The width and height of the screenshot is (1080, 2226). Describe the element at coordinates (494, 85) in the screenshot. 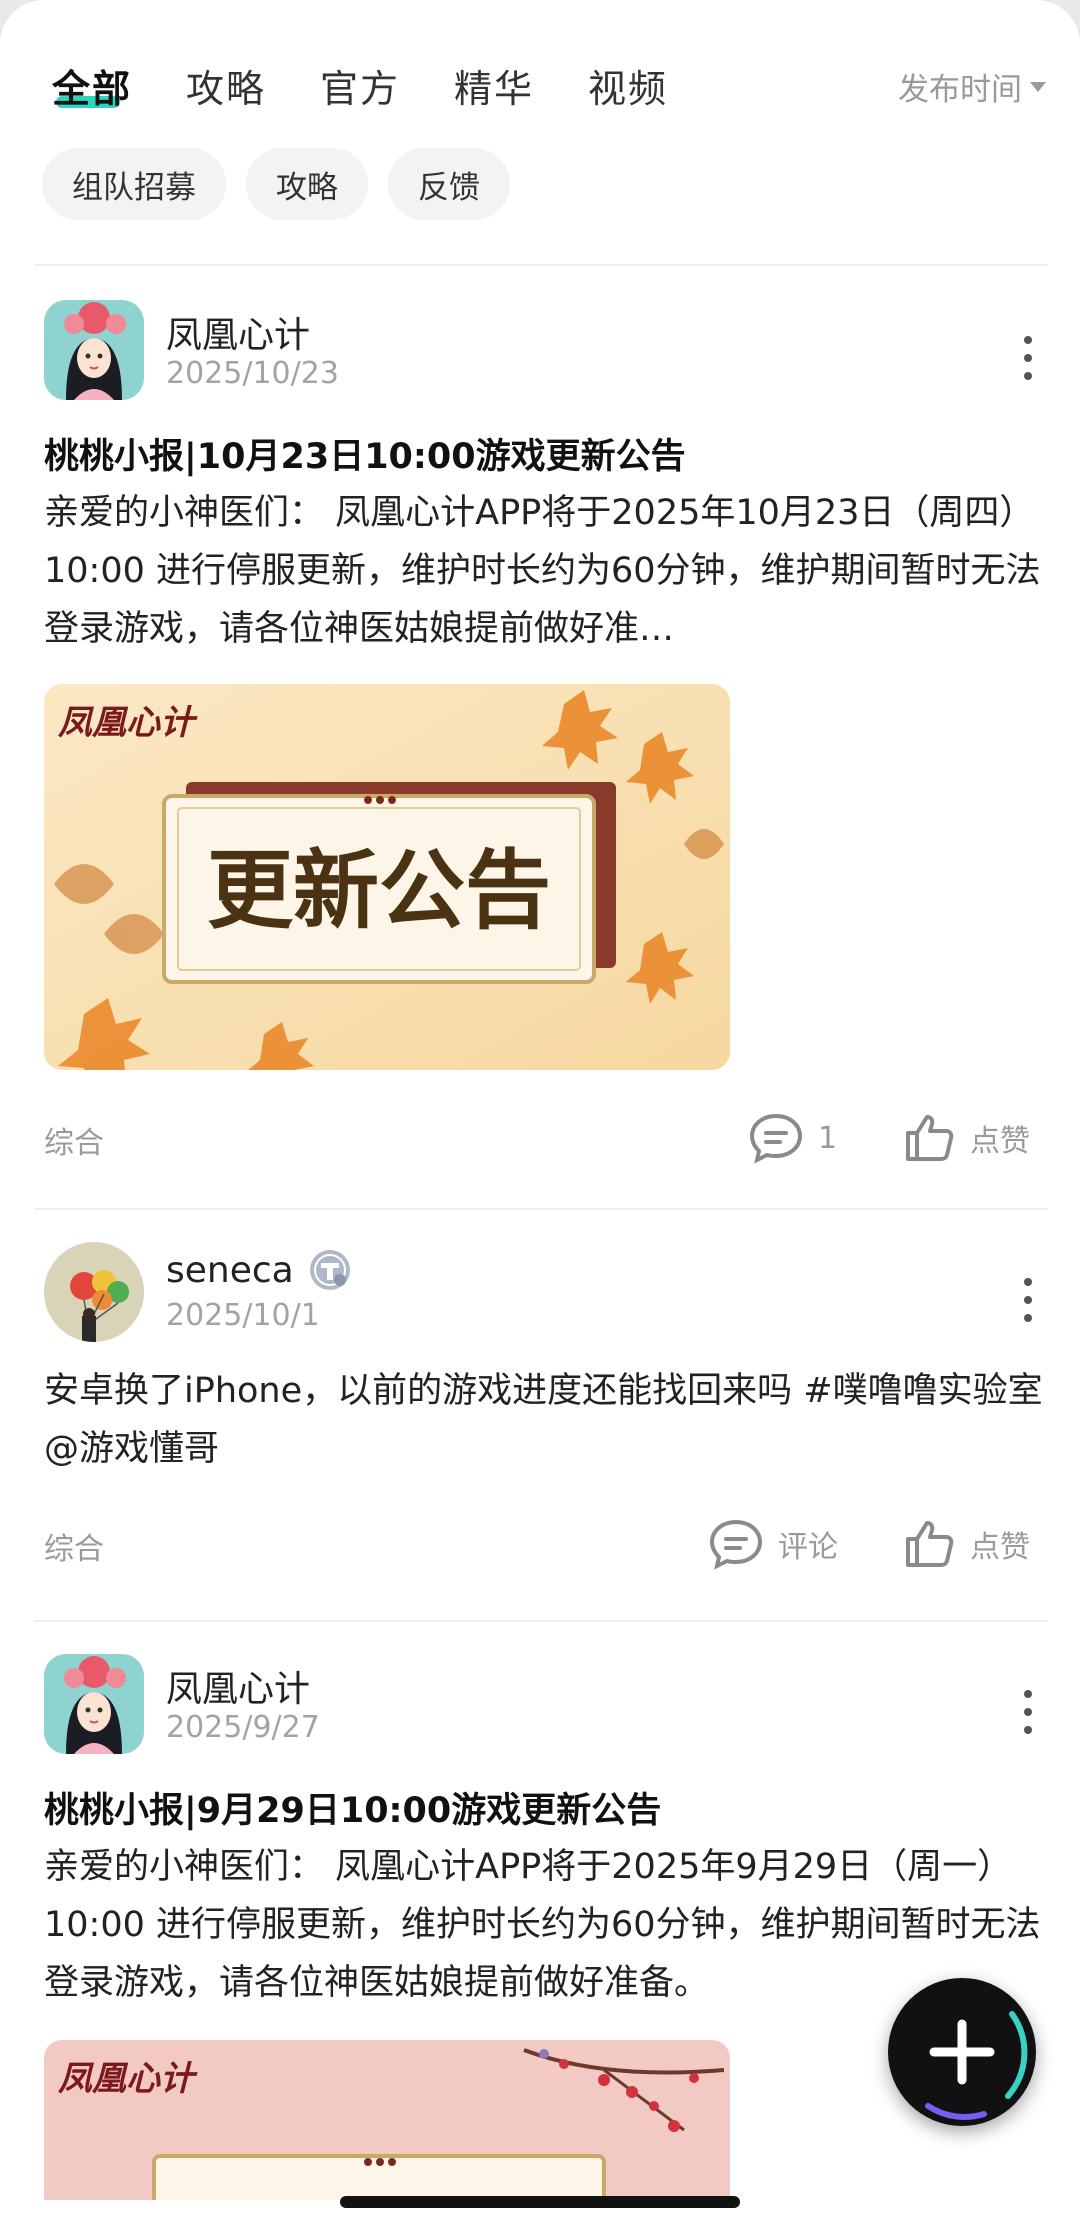

I see `tab-featured: 精华` at that location.